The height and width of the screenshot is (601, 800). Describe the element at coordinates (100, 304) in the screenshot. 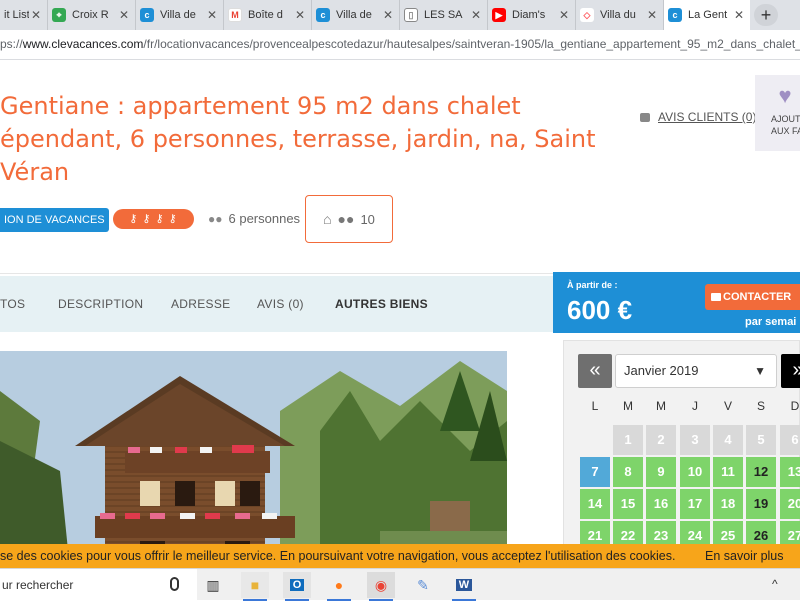

I see `tab-description: DESCRIPTION` at that location.